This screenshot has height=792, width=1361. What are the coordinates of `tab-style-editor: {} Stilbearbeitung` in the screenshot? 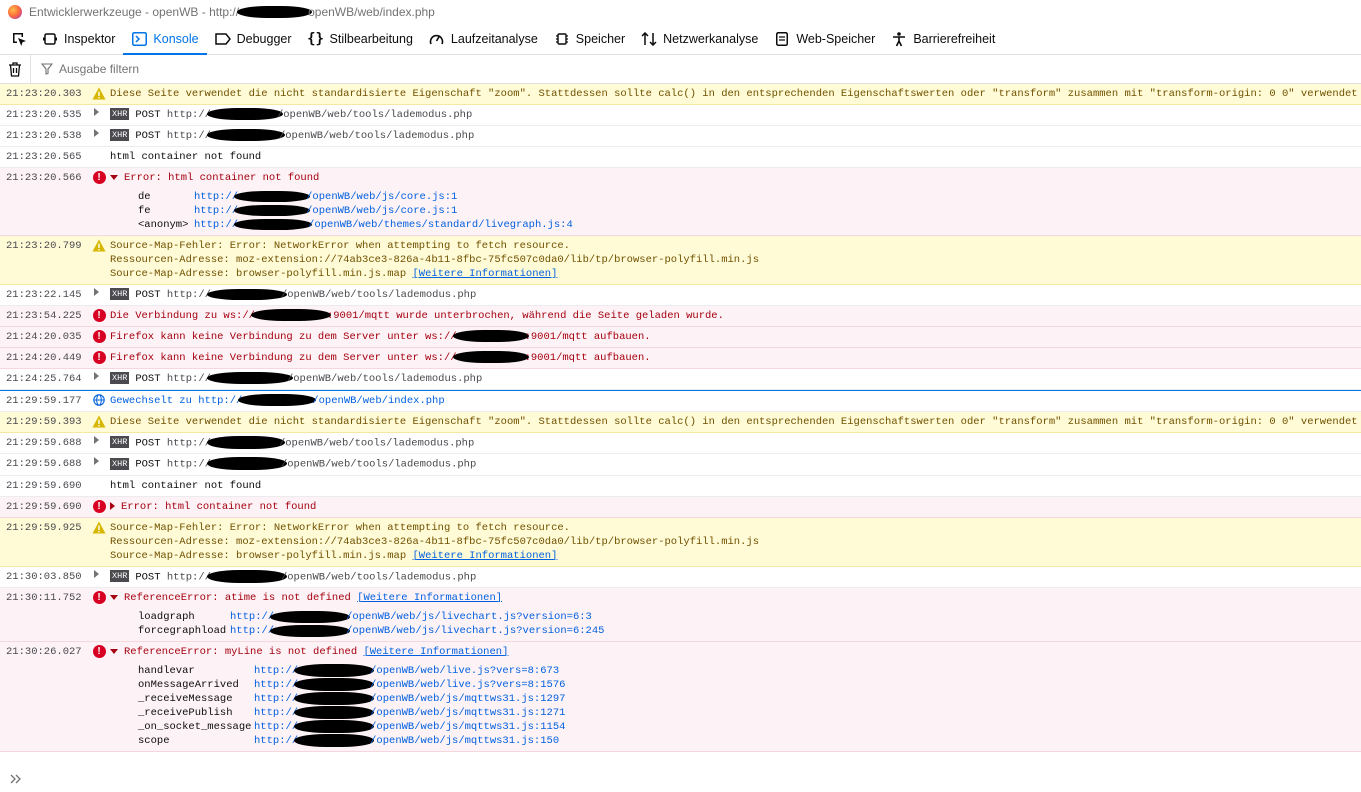 It's located at (360, 39).